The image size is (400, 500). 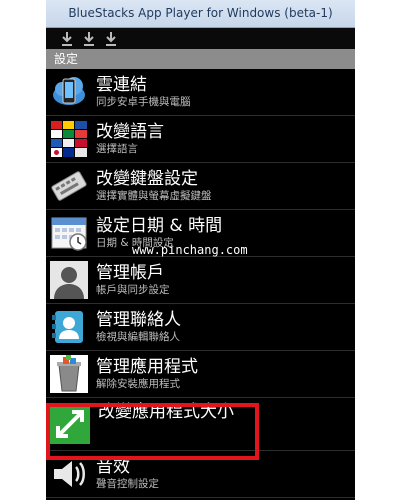 I want to click on setting-subtitle: 解除安裝應用程式, so click(x=138, y=384).